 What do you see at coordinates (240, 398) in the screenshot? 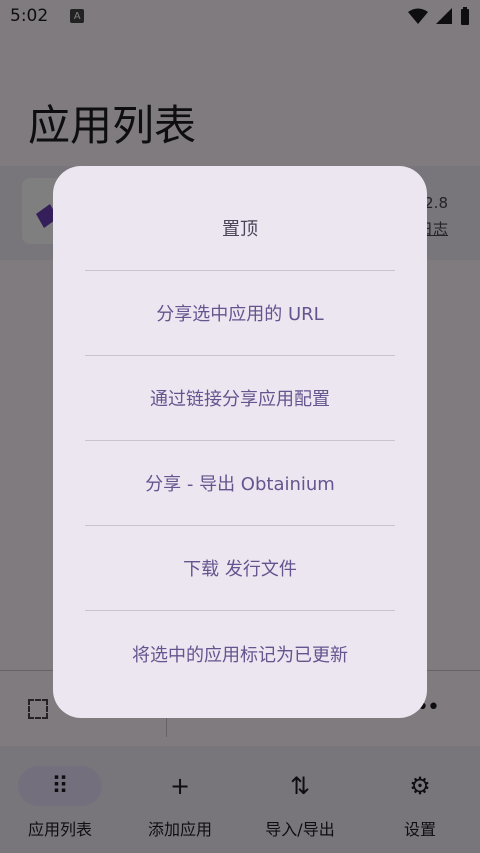
I see `menu-item-share-config-link: 通过链接分享应用配置` at bounding box center [240, 398].